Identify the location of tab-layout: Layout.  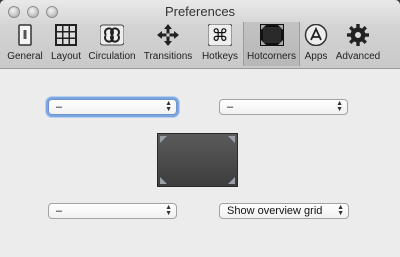
(66, 44).